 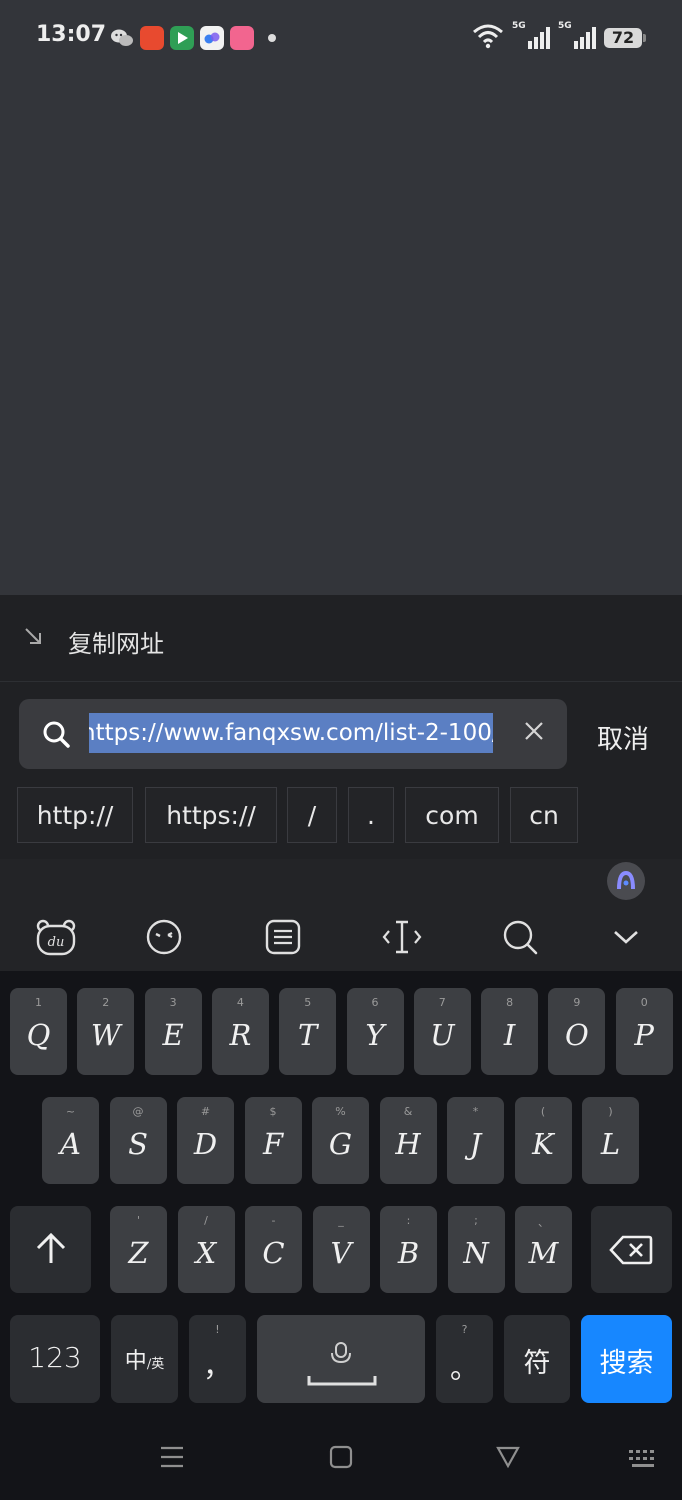 I want to click on key-y: 6Y, so click(x=375, y=1031).